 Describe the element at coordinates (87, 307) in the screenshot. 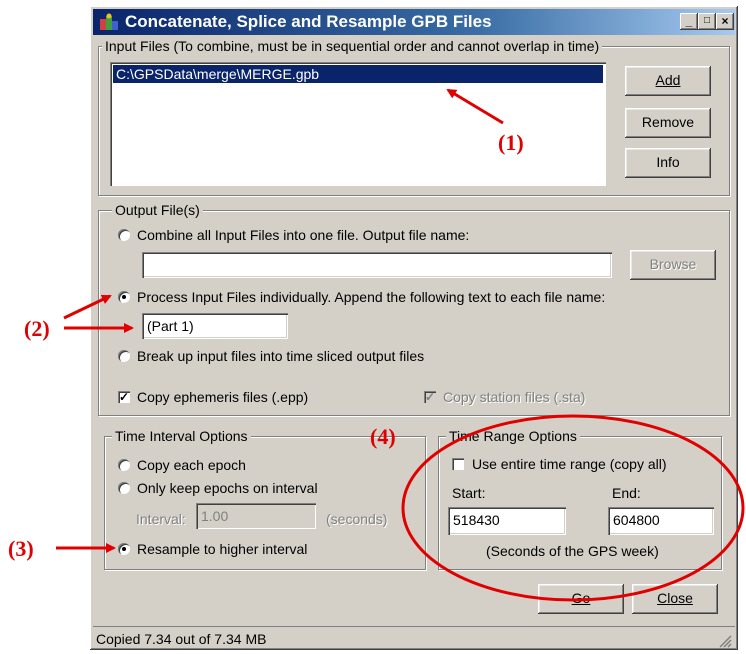

I see `annotation-arrow-2a` at that location.